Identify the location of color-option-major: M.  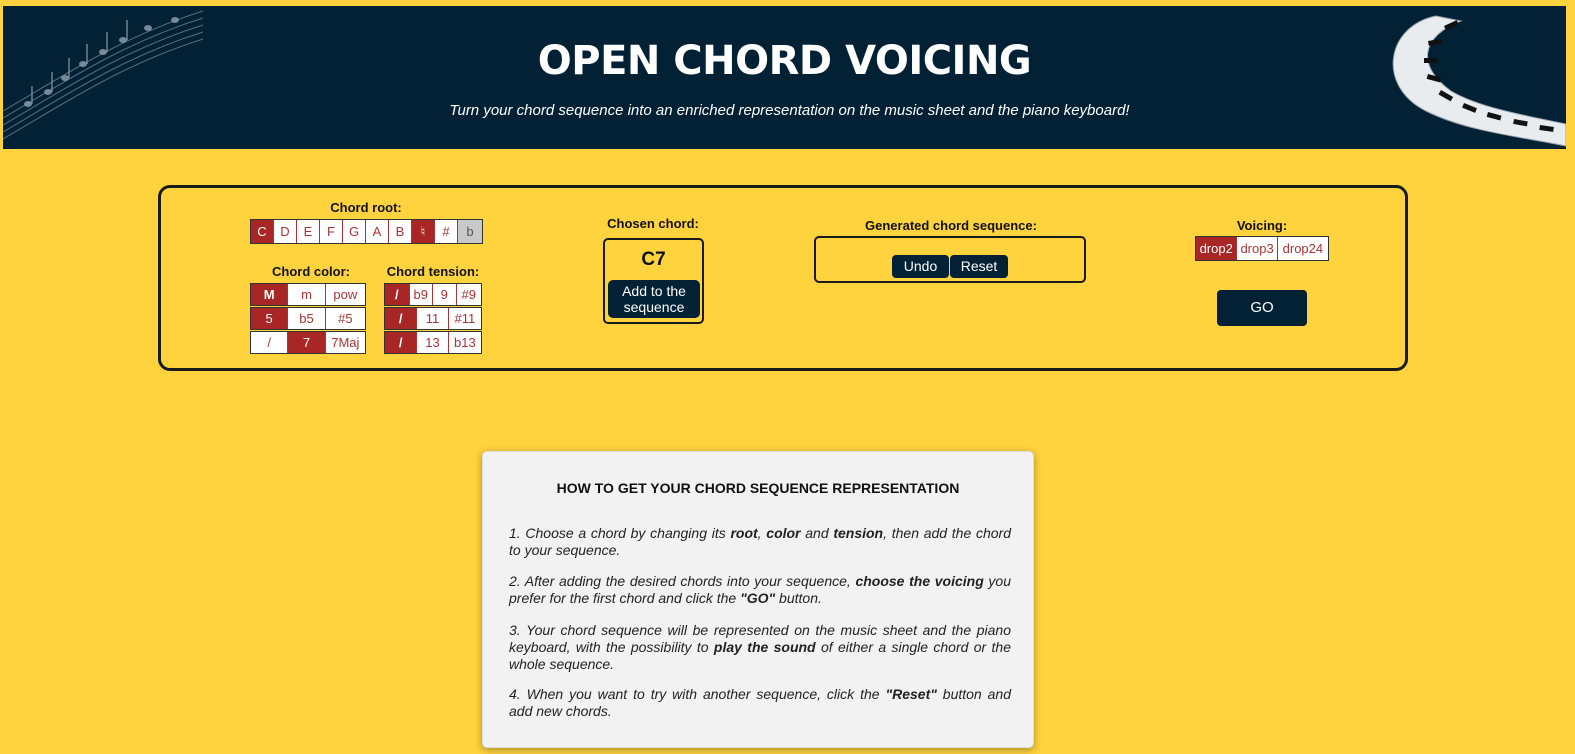
(270, 294).